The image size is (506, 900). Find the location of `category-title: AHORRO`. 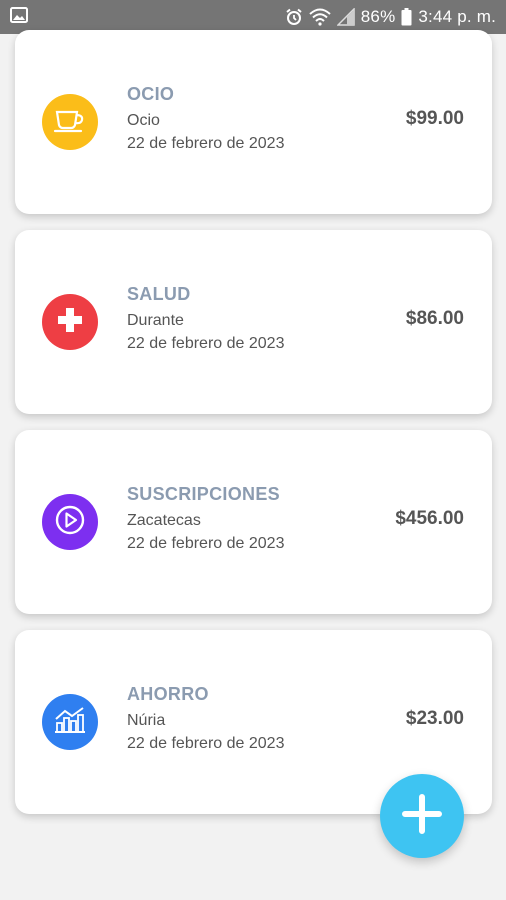

category-title: AHORRO is located at coordinates (168, 694).